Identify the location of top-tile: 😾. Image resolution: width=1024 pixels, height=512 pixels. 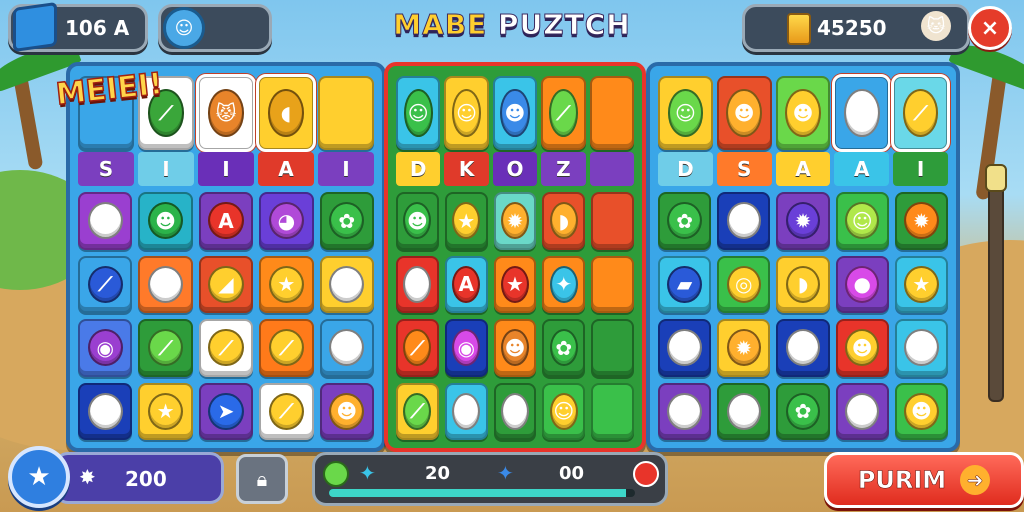
(226, 113).